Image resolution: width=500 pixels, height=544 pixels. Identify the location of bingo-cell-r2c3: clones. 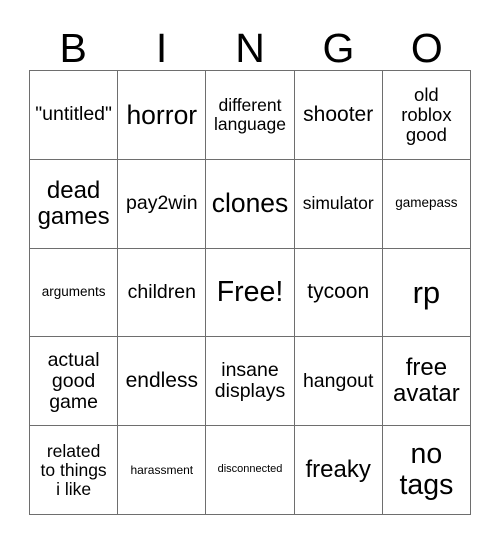
(250, 204).